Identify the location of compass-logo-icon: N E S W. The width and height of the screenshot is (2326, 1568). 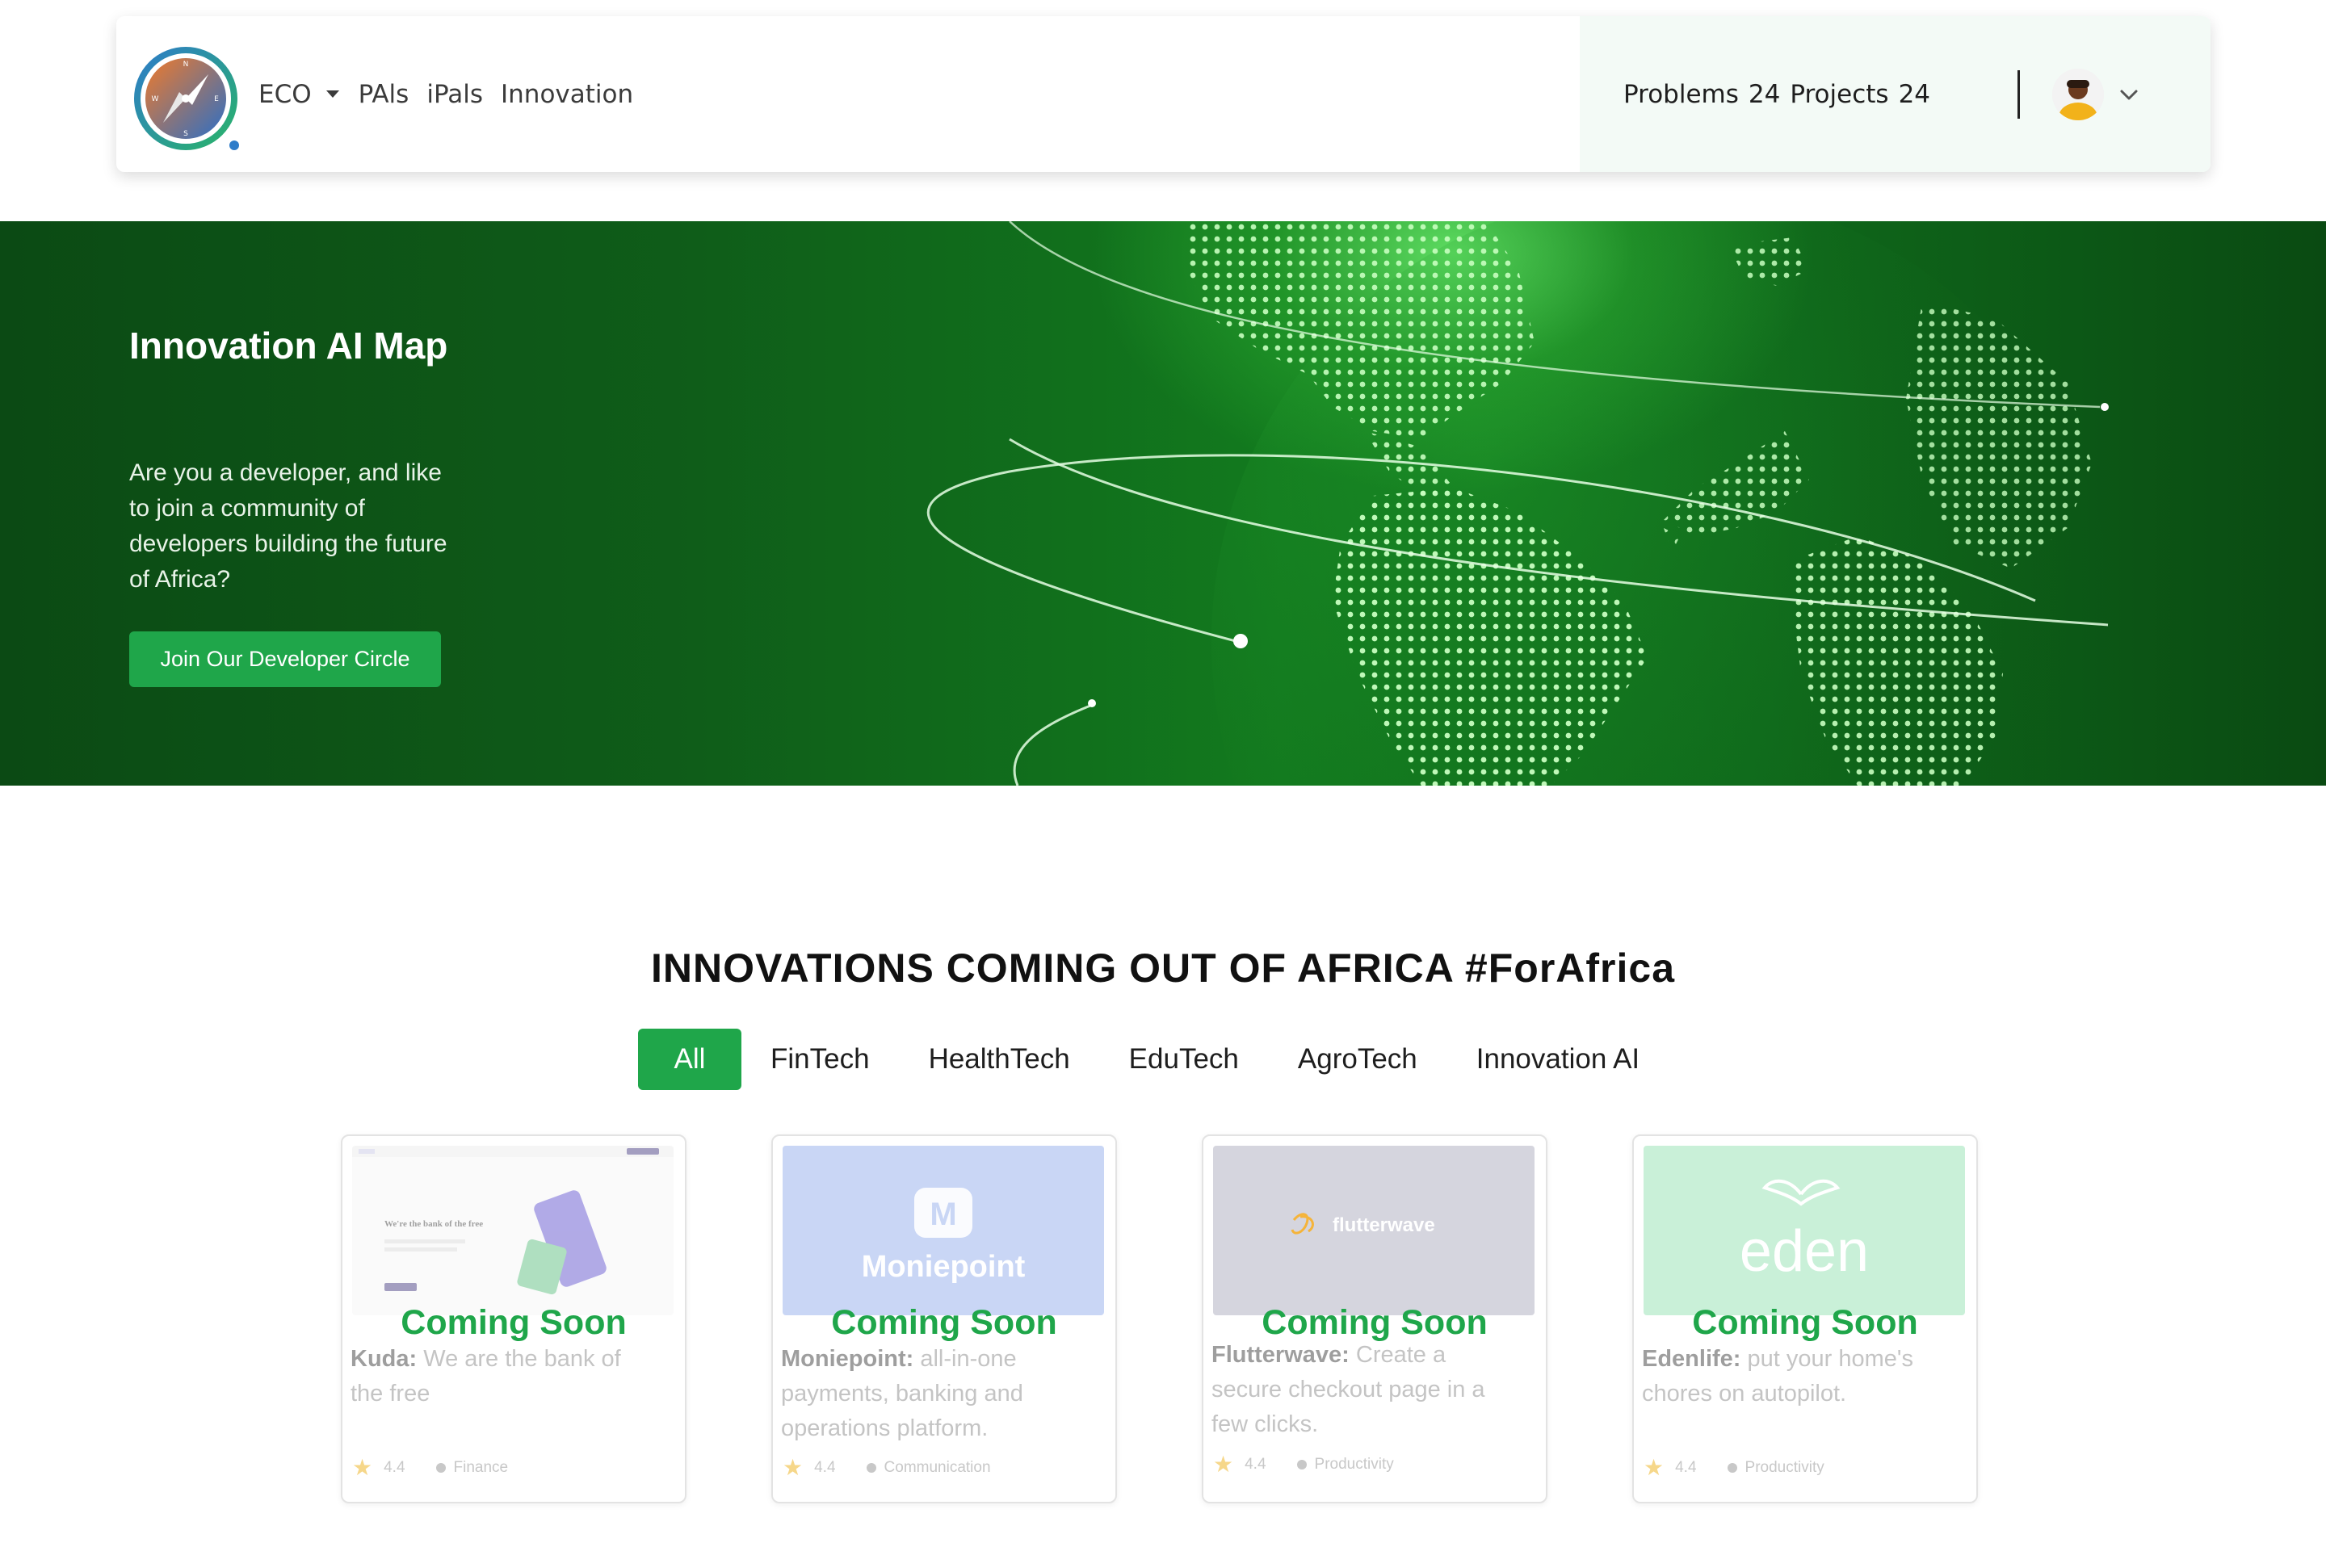
(188, 100).